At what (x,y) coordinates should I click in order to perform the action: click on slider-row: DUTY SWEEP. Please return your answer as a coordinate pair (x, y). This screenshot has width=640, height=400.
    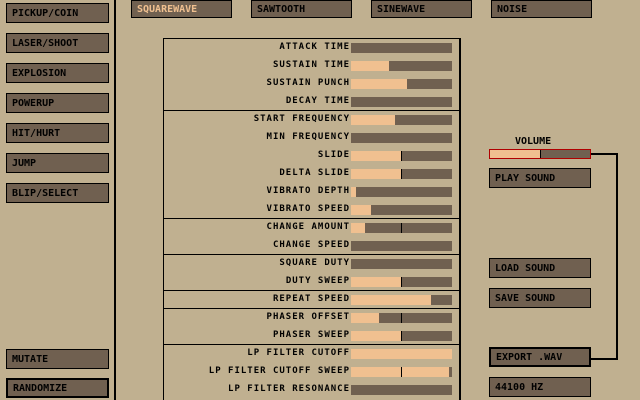
    Looking at the image, I should click on (313, 282).